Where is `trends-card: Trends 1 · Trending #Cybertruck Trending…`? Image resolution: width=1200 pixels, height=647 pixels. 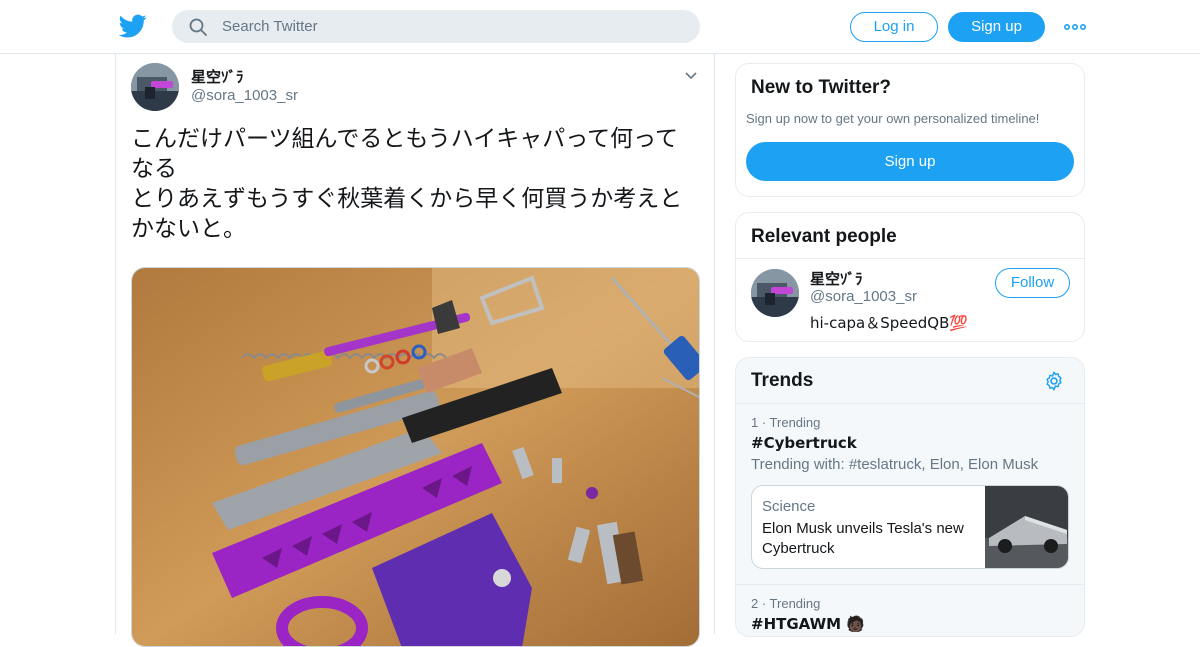
trends-card: Trends 1 · Trending #Cybertruck Trending… is located at coordinates (910, 497).